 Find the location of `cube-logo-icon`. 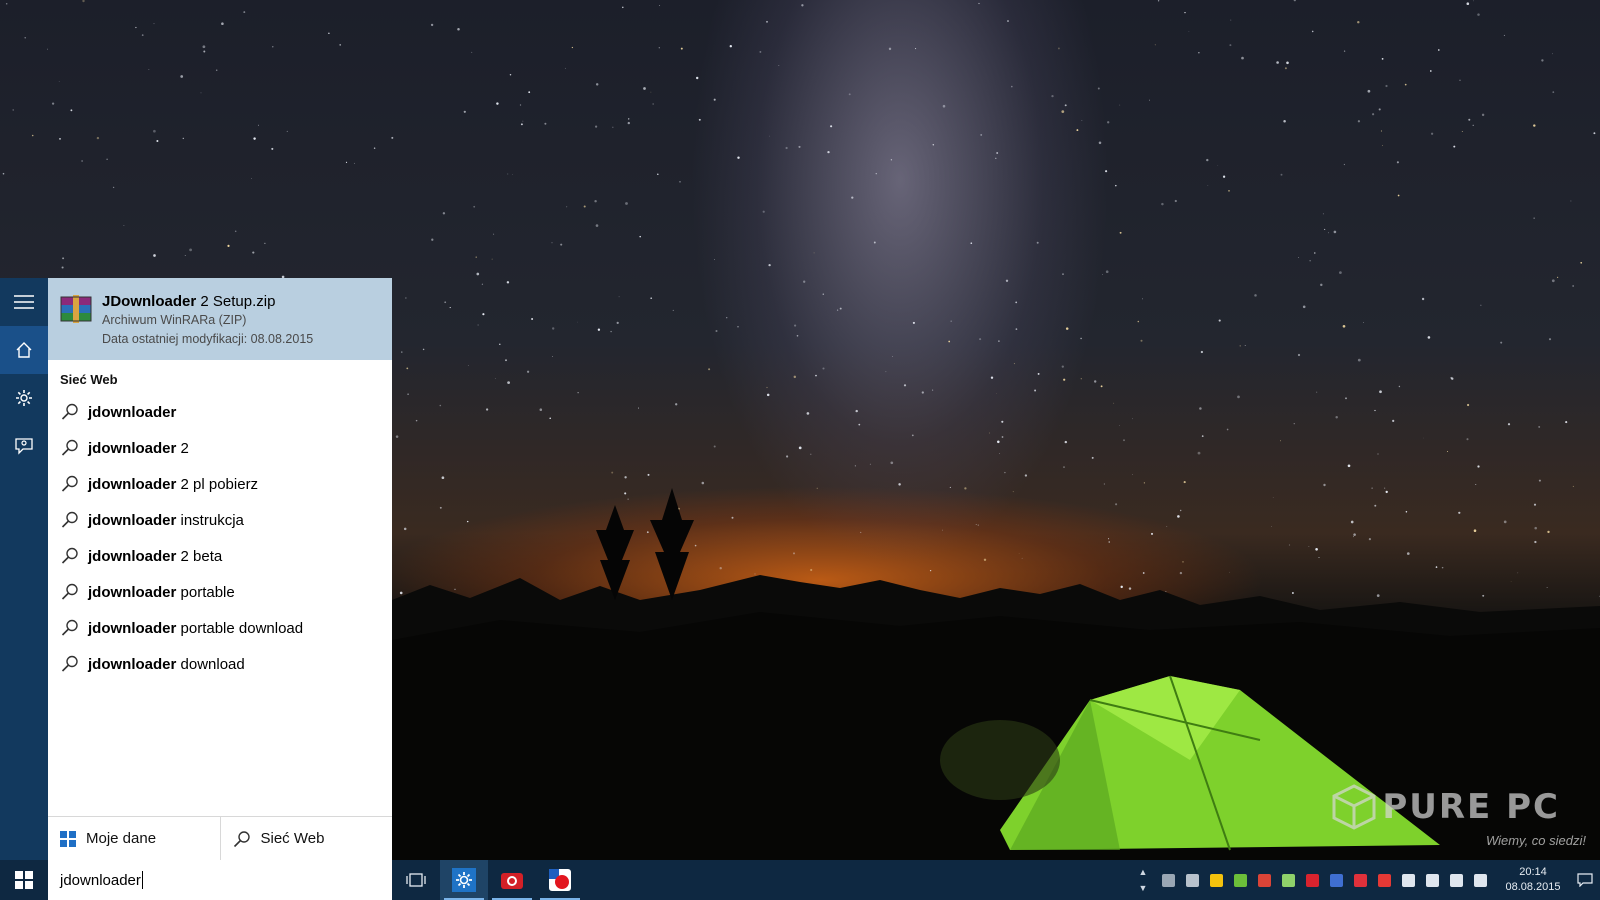

cube-logo-icon is located at coordinates (1354, 807).